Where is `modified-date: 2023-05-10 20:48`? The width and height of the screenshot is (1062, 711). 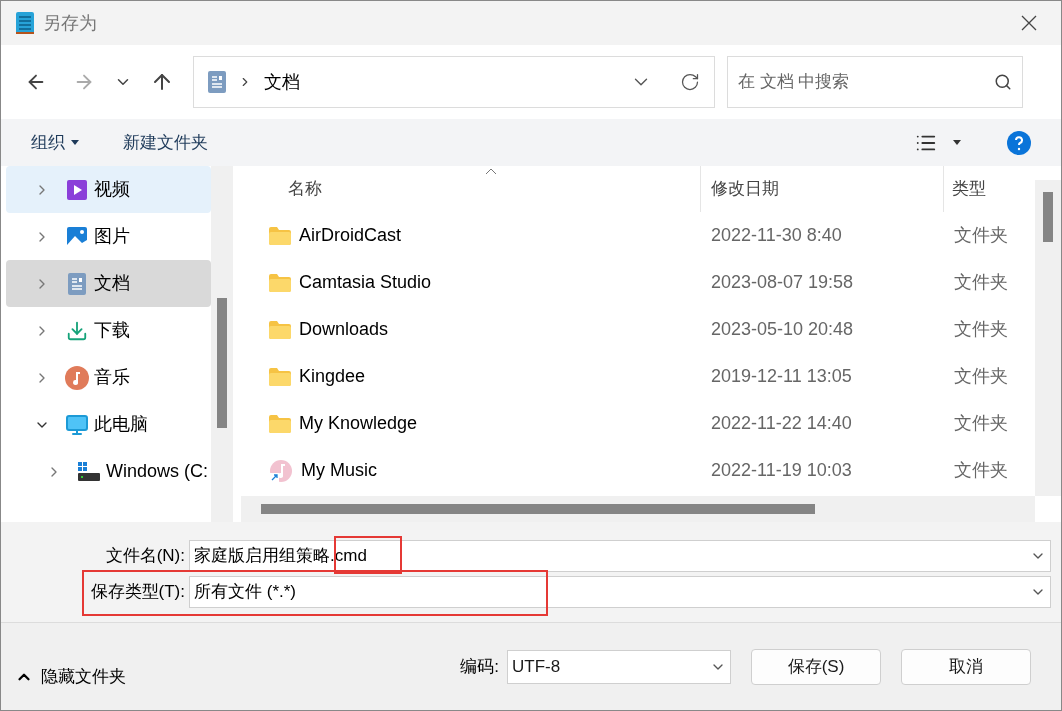 modified-date: 2023-05-10 20:48 is located at coordinates (782, 329).